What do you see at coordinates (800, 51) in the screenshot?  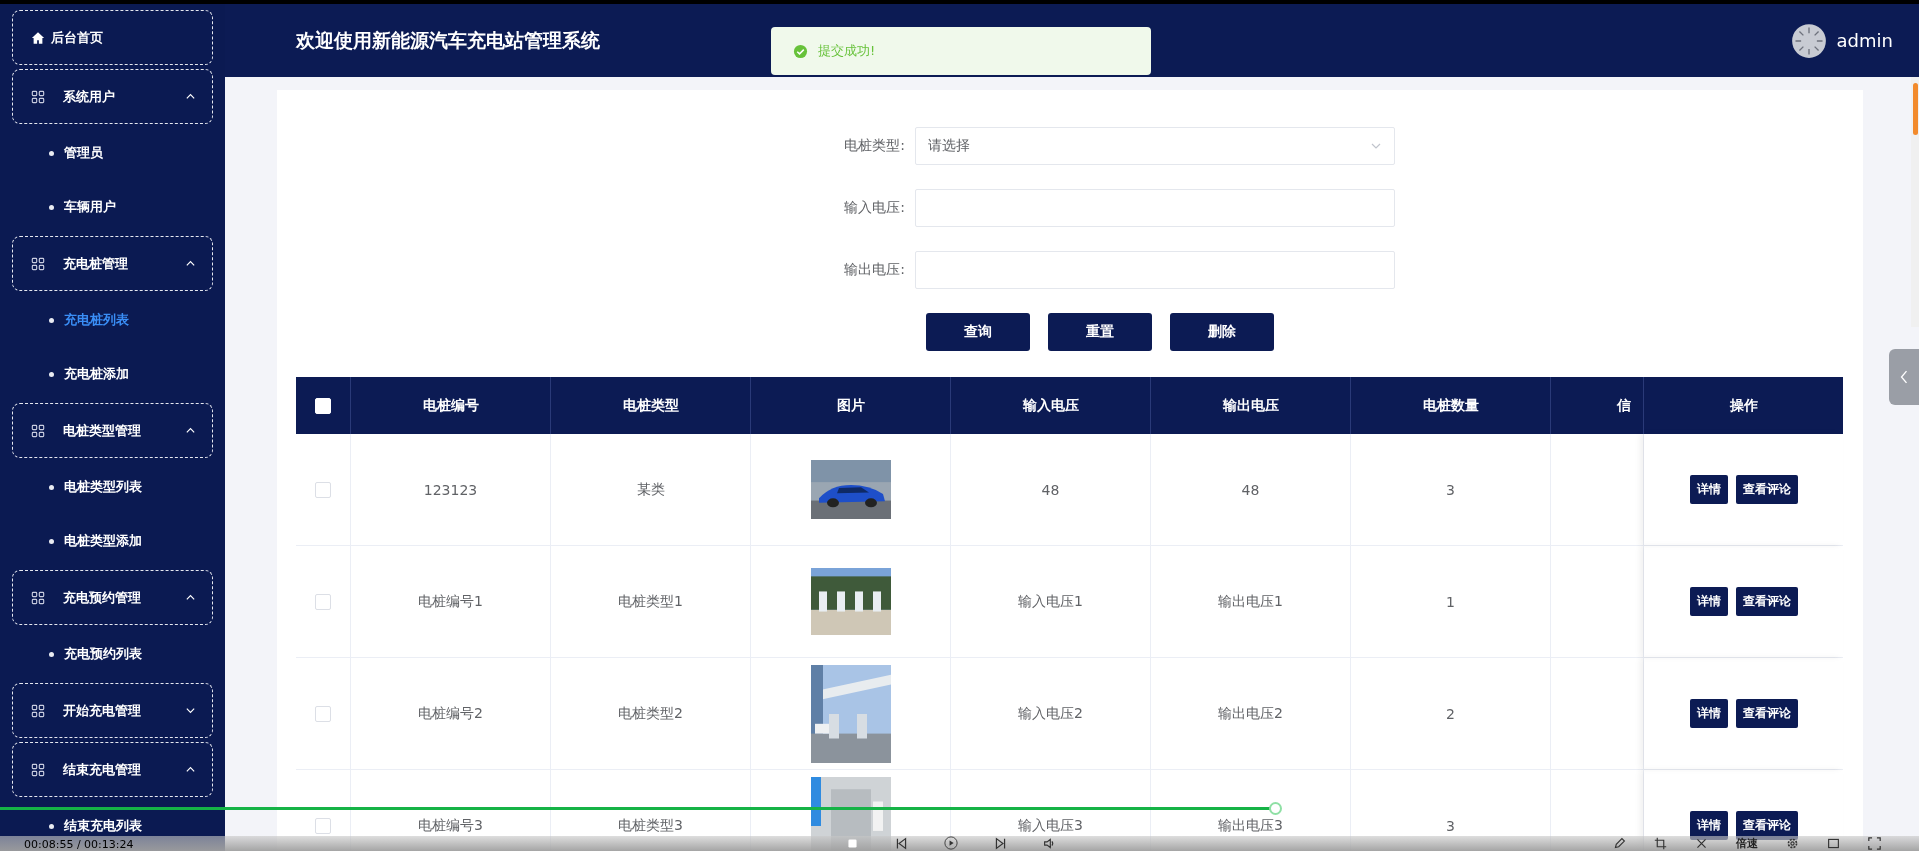 I see `check-circle-icon` at bounding box center [800, 51].